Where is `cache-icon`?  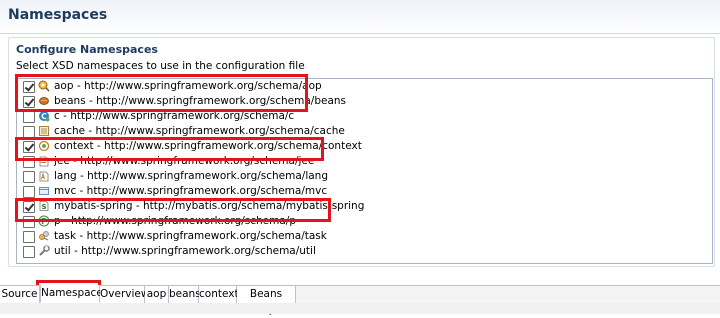 cache-icon is located at coordinates (44, 131).